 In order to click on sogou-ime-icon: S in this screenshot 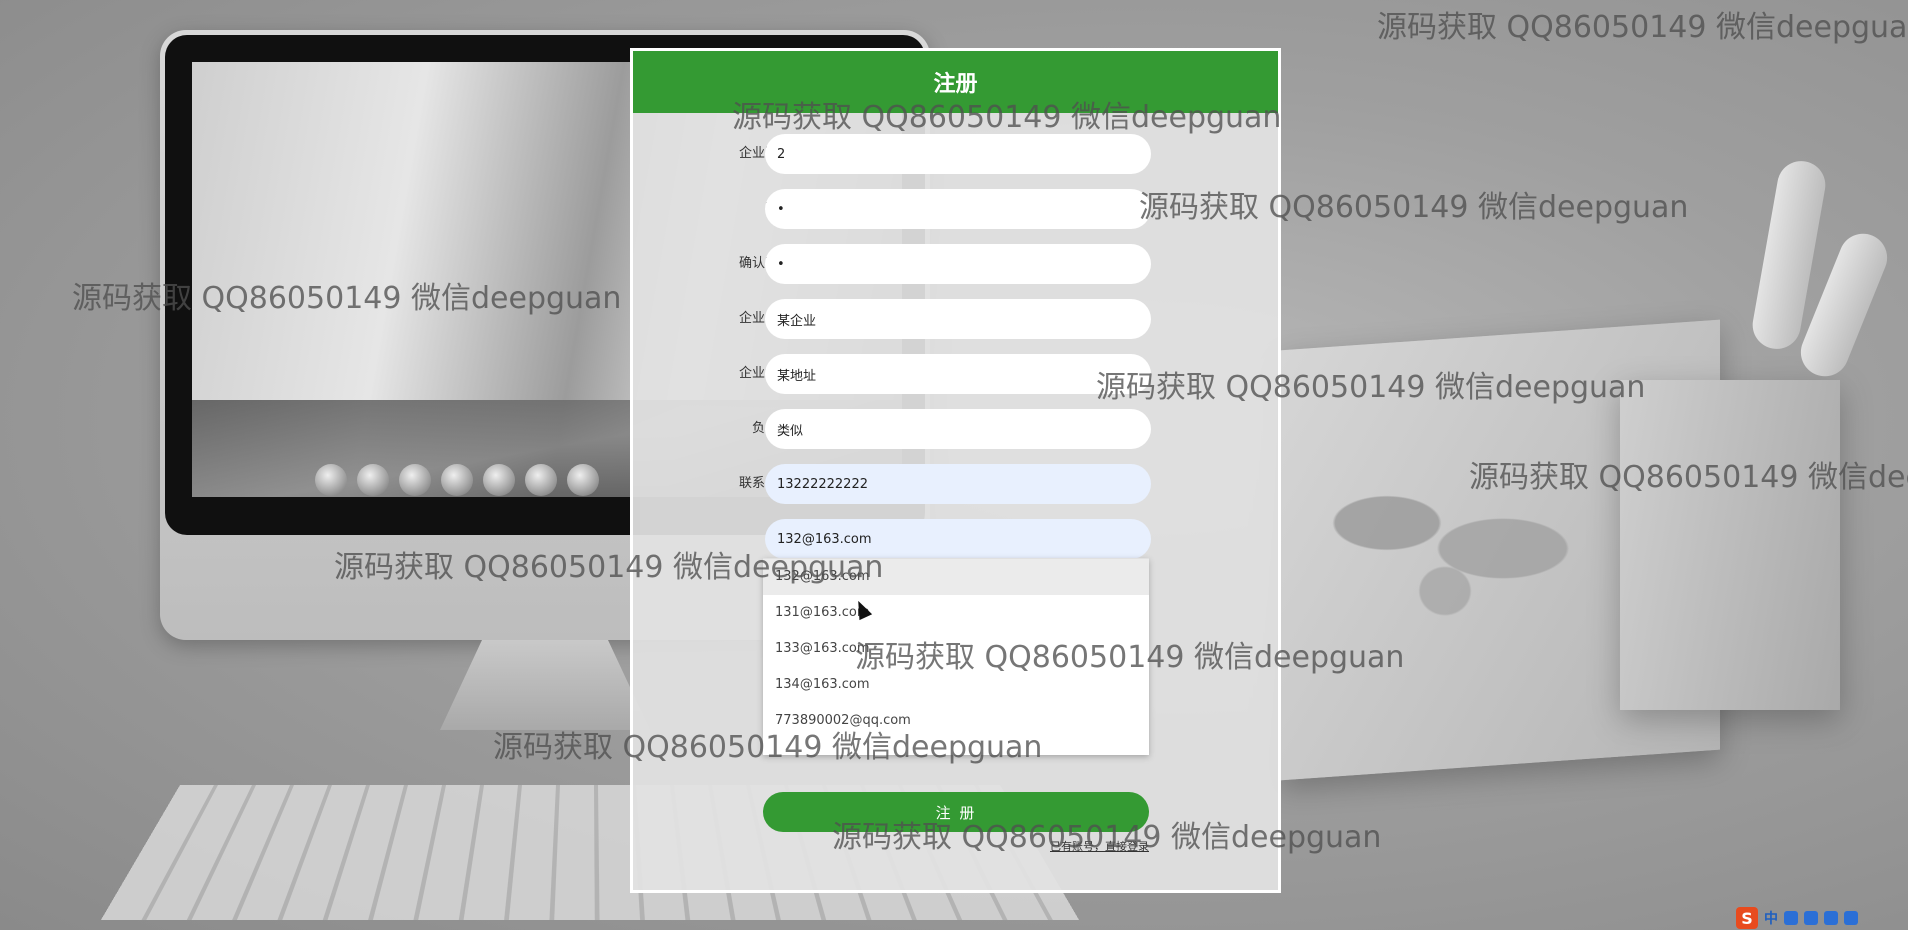, I will do `click(1747, 918)`.